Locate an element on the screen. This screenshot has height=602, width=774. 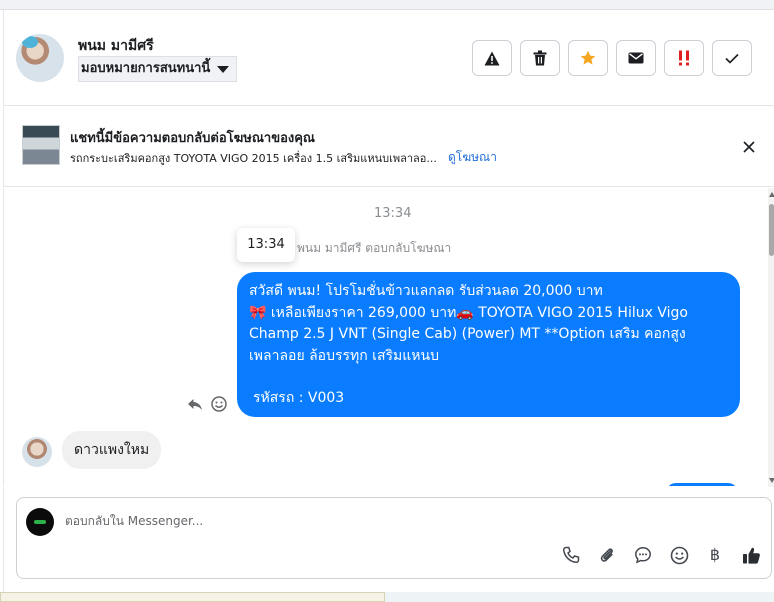
assign-label: มอบหมายการสนทนานี้ is located at coordinates (146, 68).